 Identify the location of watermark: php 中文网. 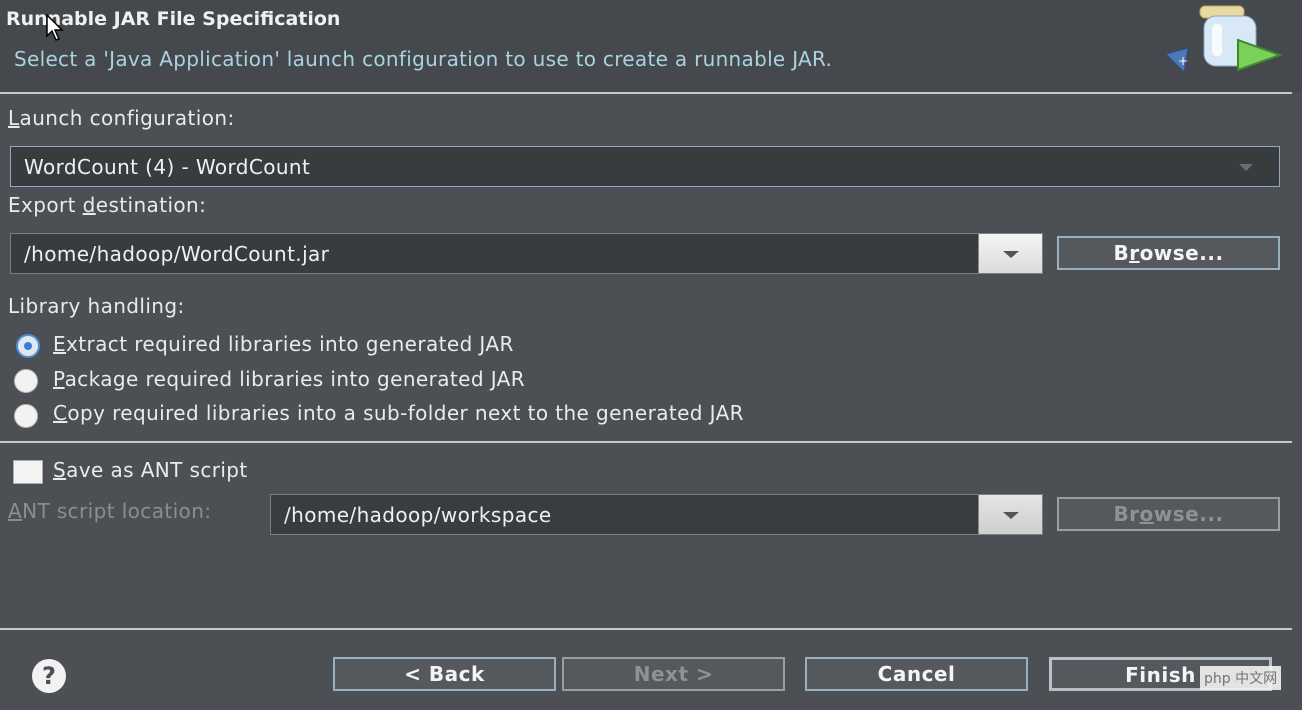
(1241, 678).